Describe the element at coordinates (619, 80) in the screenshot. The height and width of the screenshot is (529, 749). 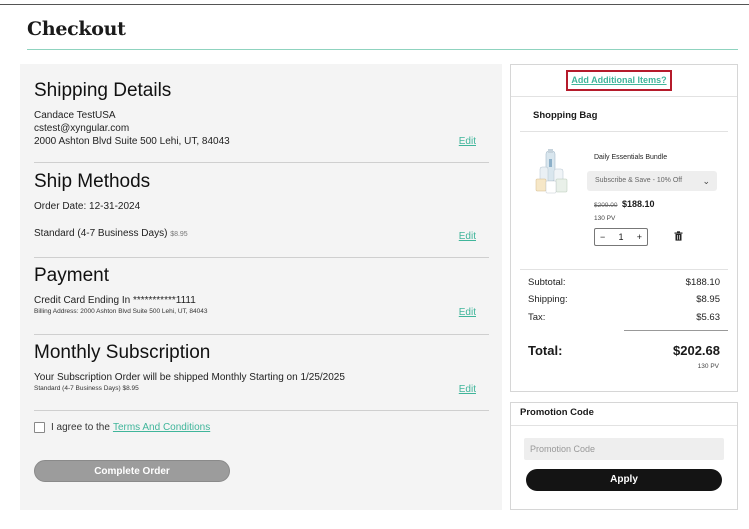
I see `add-additional-items-link: Add Additional Items?` at that location.